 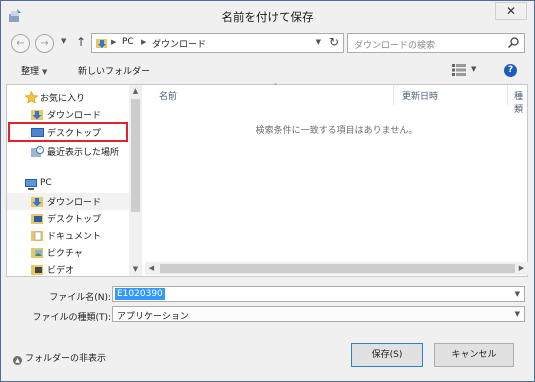 What do you see at coordinates (114, 70) in the screenshot?
I see `new-folder-button: 新しいフォルダー` at bounding box center [114, 70].